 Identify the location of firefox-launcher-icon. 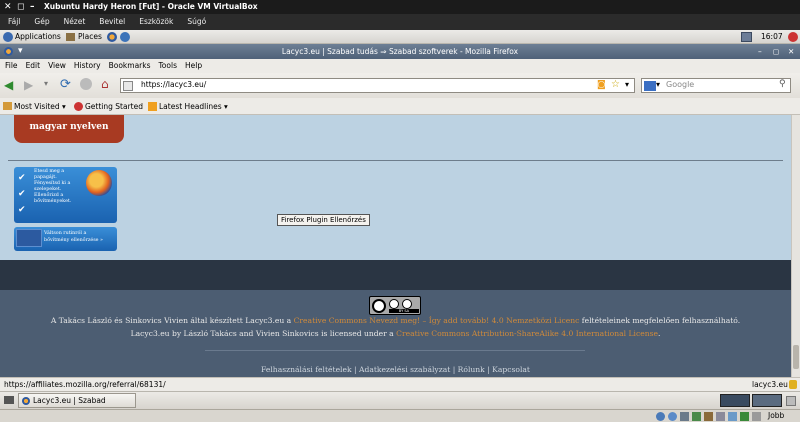
(112, 37).